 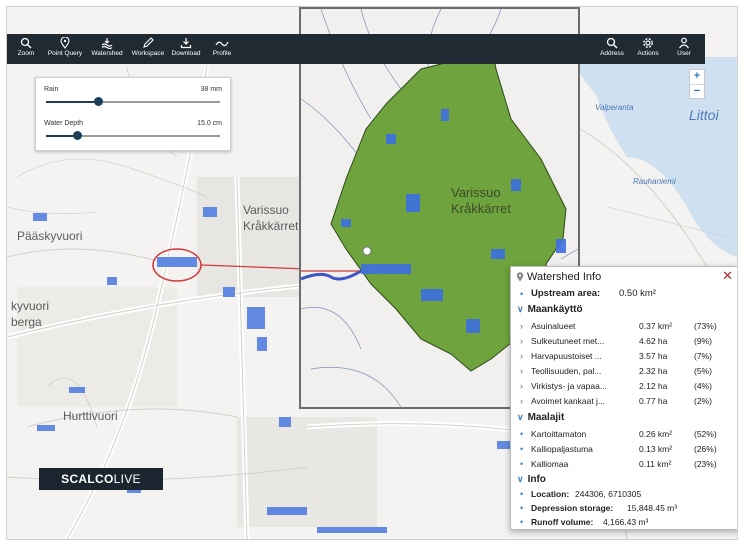 I want to click on soil-section-title: Maalajit, so click(x=546, y=417).